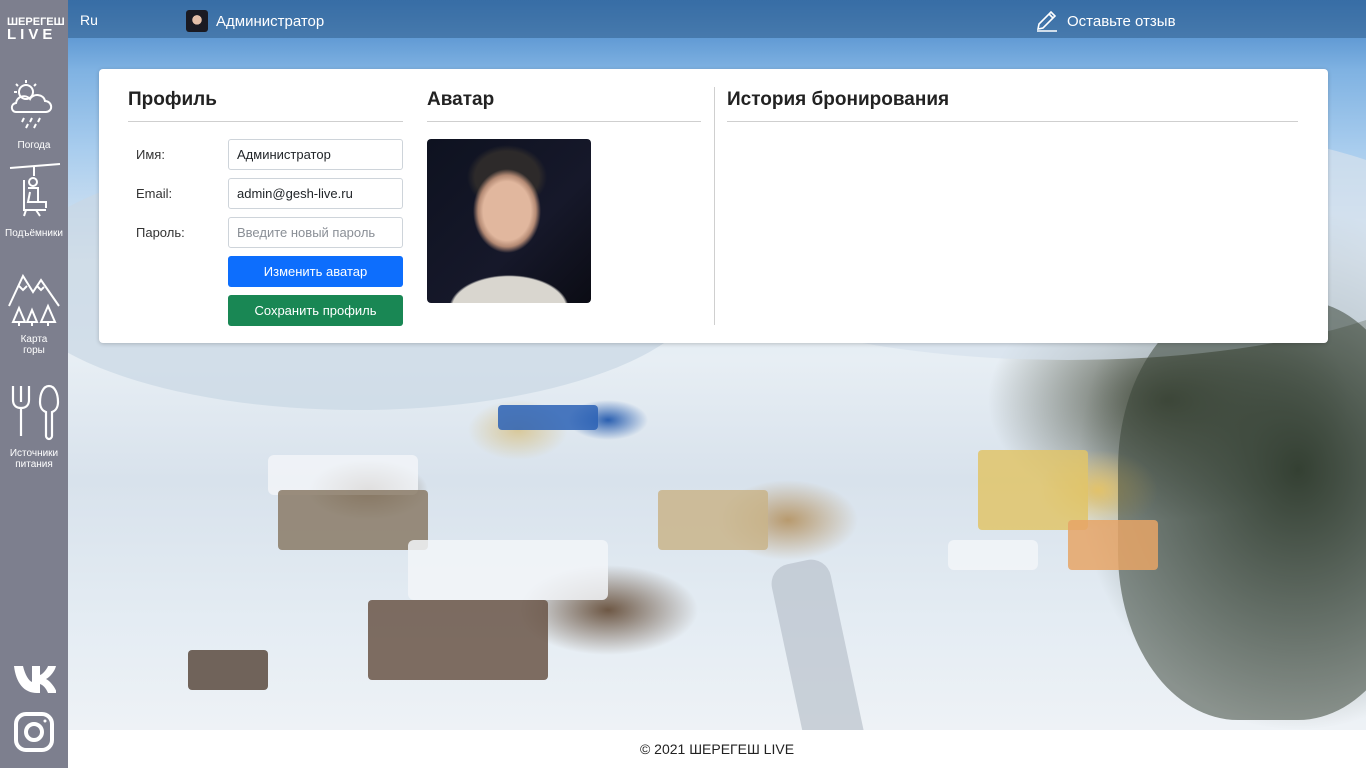 The image size is (1366, 768). What do you see at coordinates (265, 121) in the screenshot?
I see `profile-divider` at bounding box center [265, 121].